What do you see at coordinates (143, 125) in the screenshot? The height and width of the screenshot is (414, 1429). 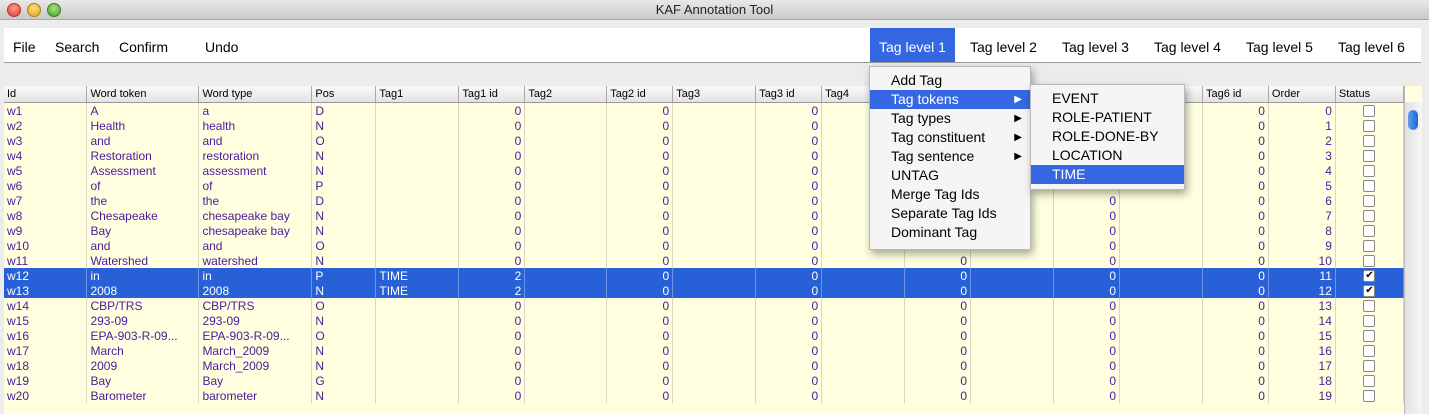 I see `cell-token: Health` at bounding box center [143, 125].